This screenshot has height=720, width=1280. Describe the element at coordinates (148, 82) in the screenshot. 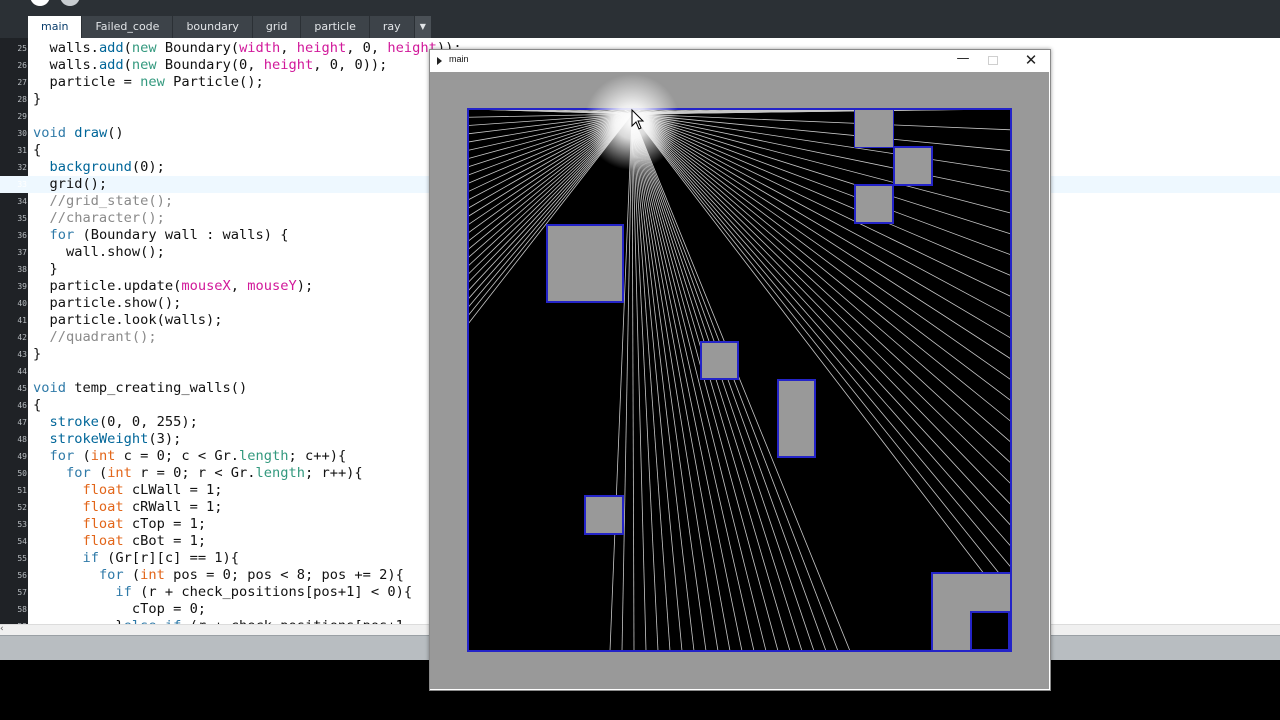

I see `code-text: particle = new Particle();` at that location.